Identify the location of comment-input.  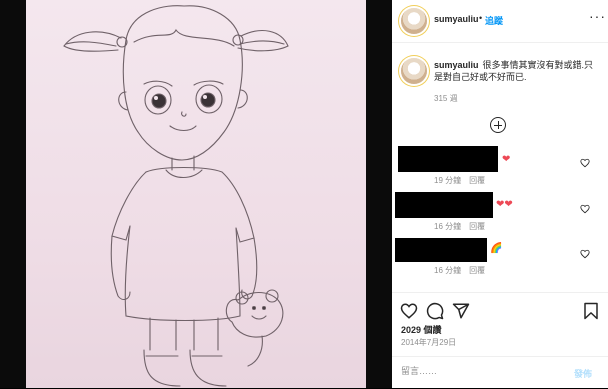
(476, 371).